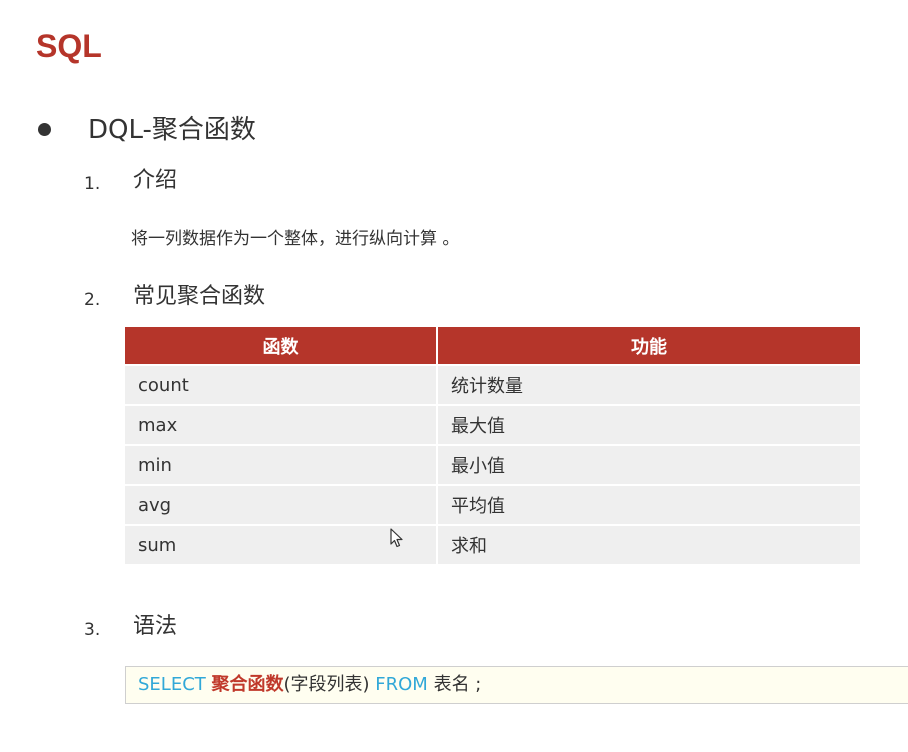  I want to click on table-row: min 最小值, so click(492, 466).